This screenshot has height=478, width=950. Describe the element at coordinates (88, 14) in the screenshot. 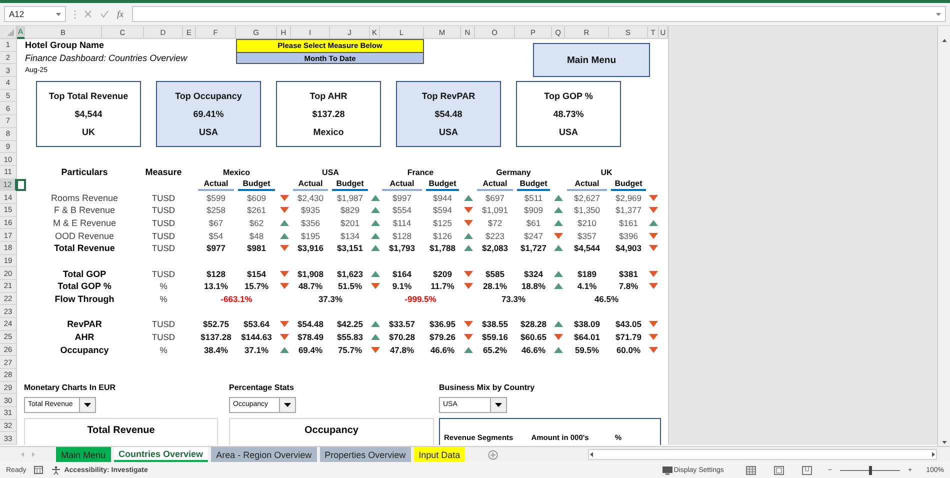

I see `close-icon` at that location.